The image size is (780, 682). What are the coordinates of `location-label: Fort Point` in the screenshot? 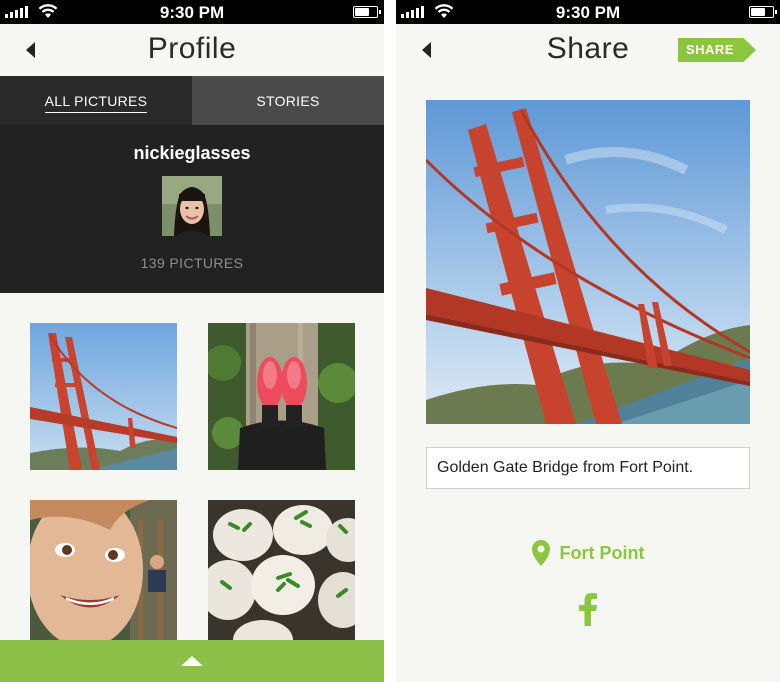 It's located at (602, 552).